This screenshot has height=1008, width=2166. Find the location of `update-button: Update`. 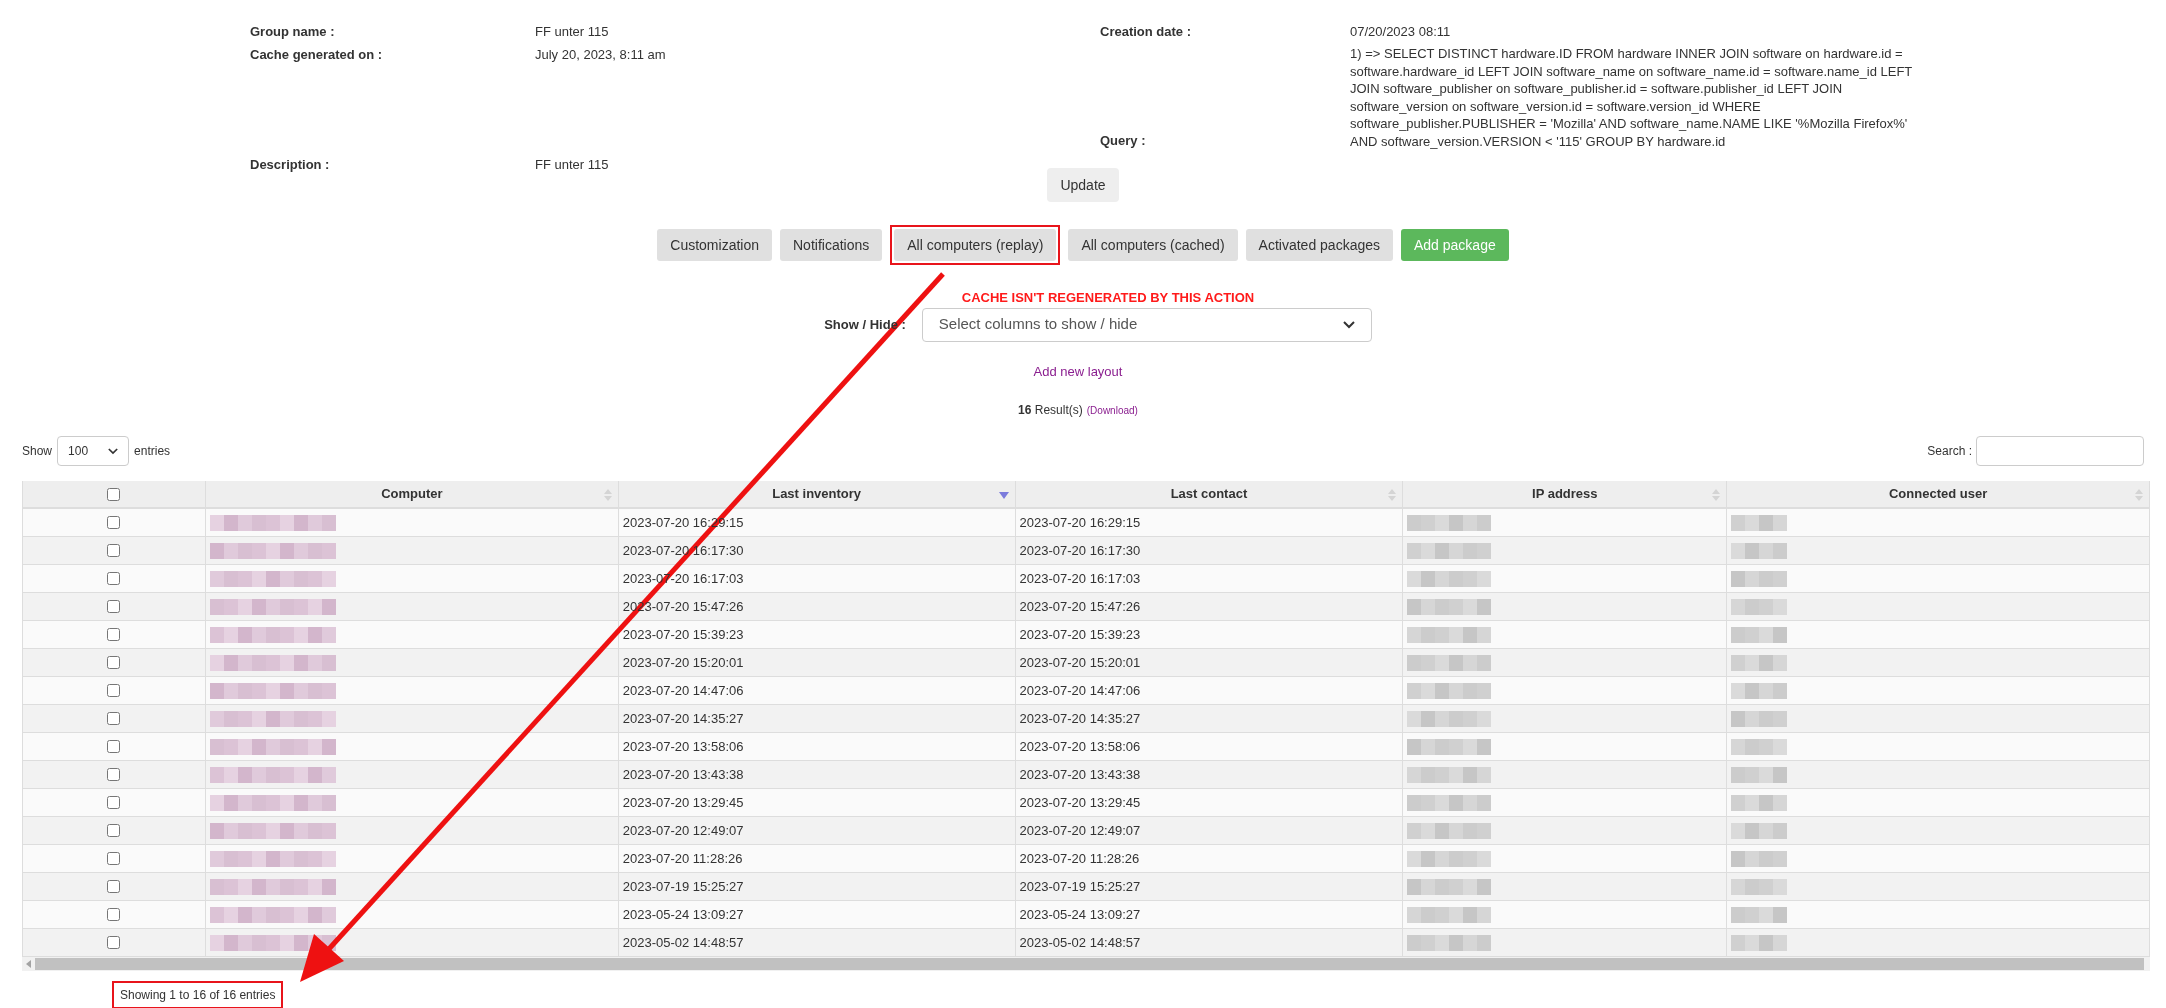

update-button: Update is located at coordinates (1083, 185).